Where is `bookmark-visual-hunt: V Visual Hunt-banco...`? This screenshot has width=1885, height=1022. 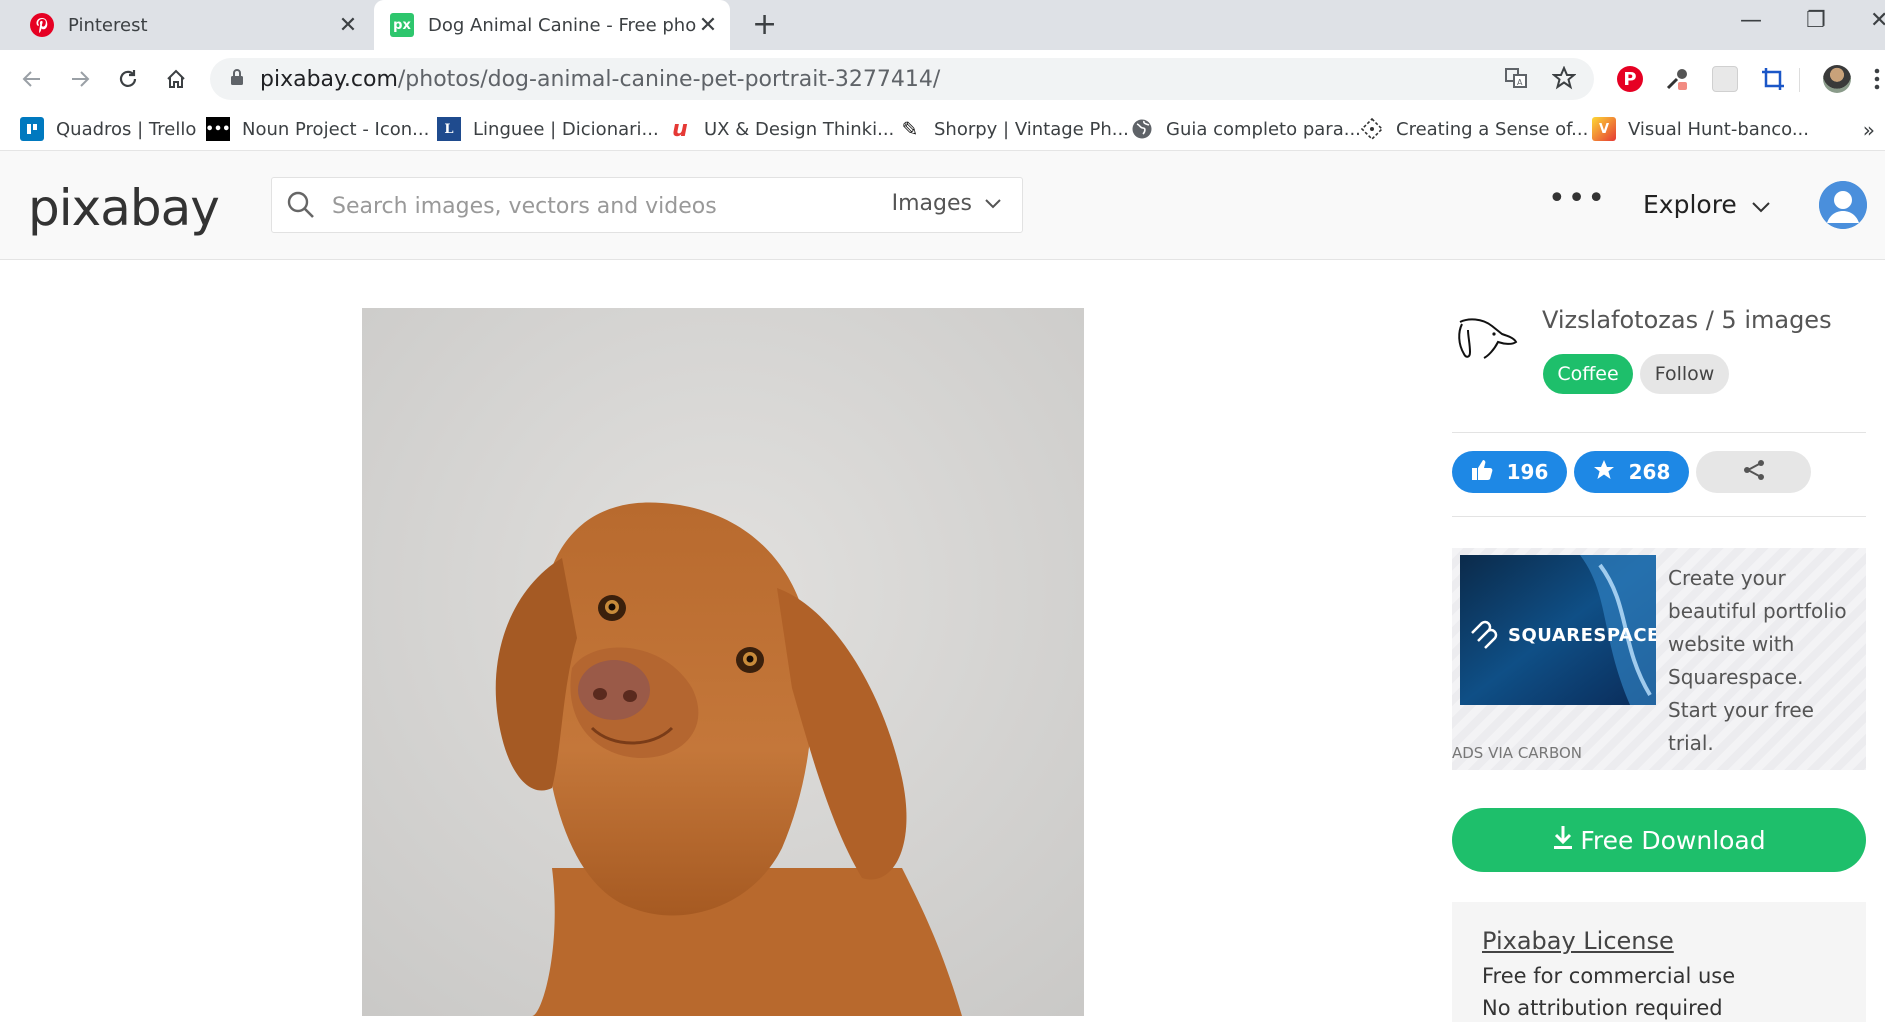 bookmark-visual-hunt: V Visual Hunt-banco... is located at coordinates (1700, 129).